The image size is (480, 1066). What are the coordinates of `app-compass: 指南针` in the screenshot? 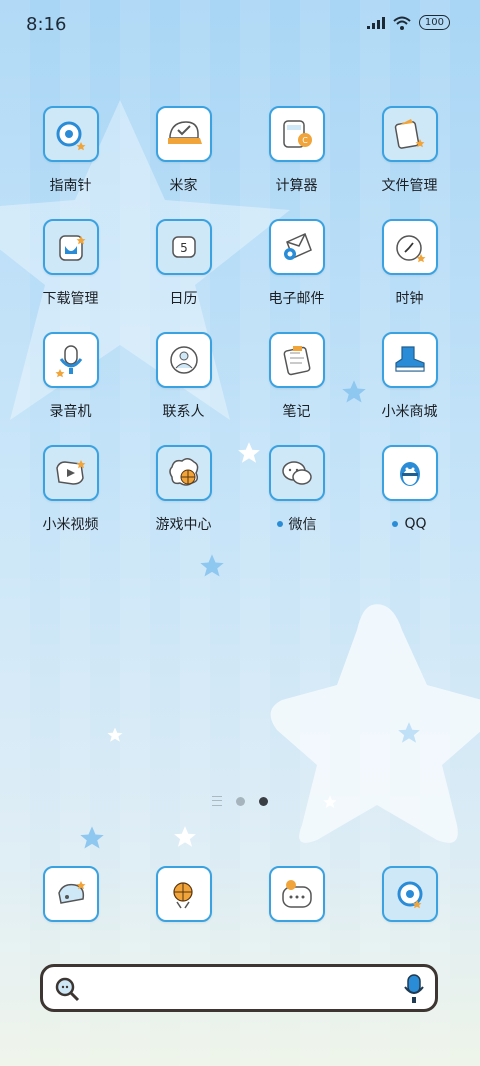 It's located at (70, 150).